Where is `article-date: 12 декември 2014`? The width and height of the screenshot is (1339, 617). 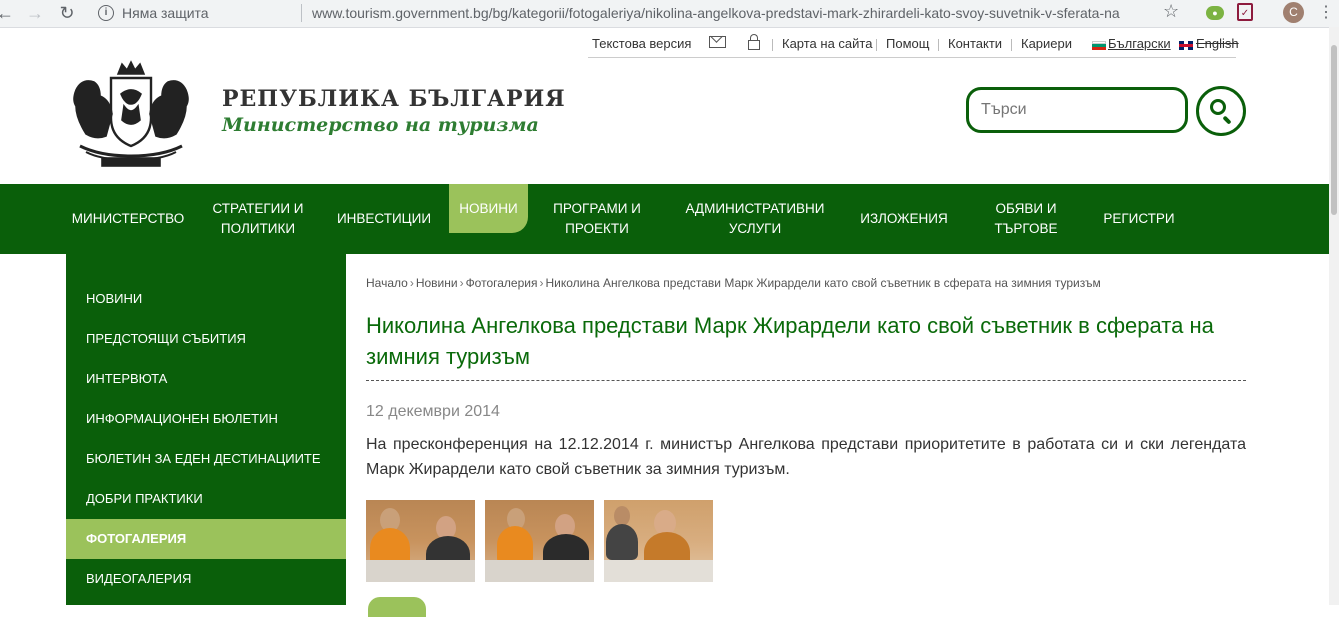 article-date: 12 декември 2014 is located at coordinates (433, 411).